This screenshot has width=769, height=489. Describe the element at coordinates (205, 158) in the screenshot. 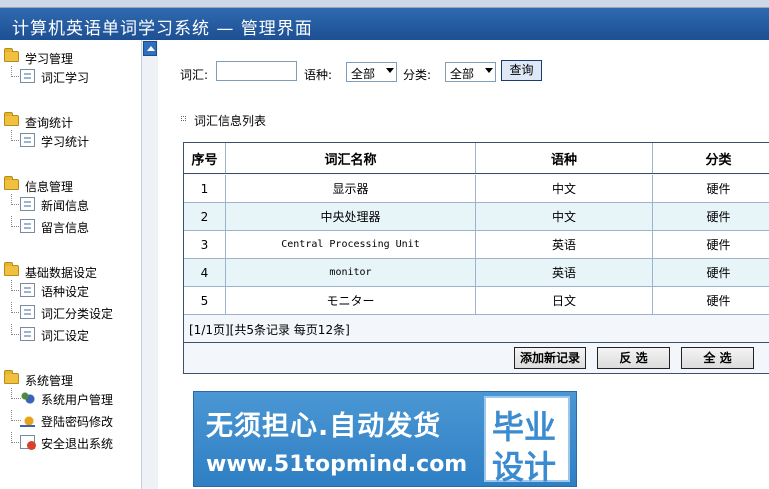

I see `column-header: 序号` at that location.